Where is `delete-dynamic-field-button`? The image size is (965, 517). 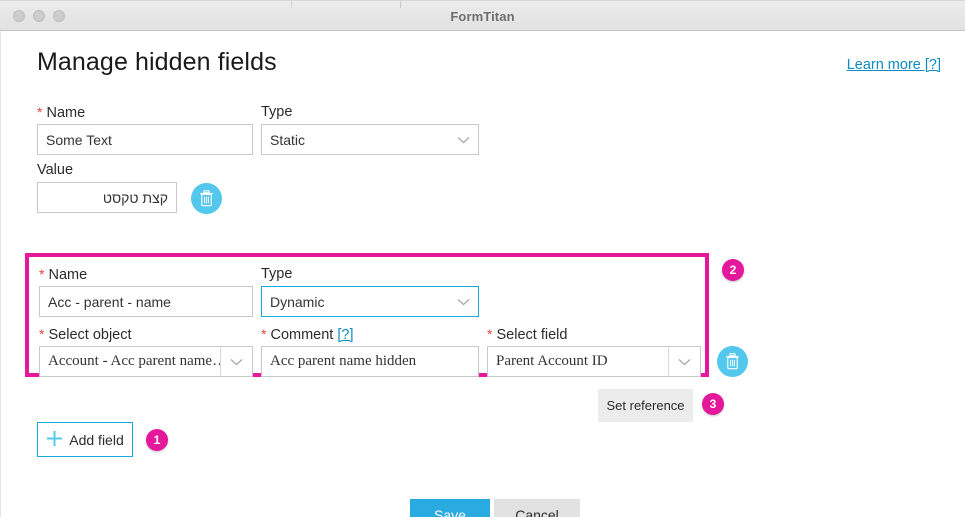 delete-dynamic-field-button is located at coordinates (732, 361).